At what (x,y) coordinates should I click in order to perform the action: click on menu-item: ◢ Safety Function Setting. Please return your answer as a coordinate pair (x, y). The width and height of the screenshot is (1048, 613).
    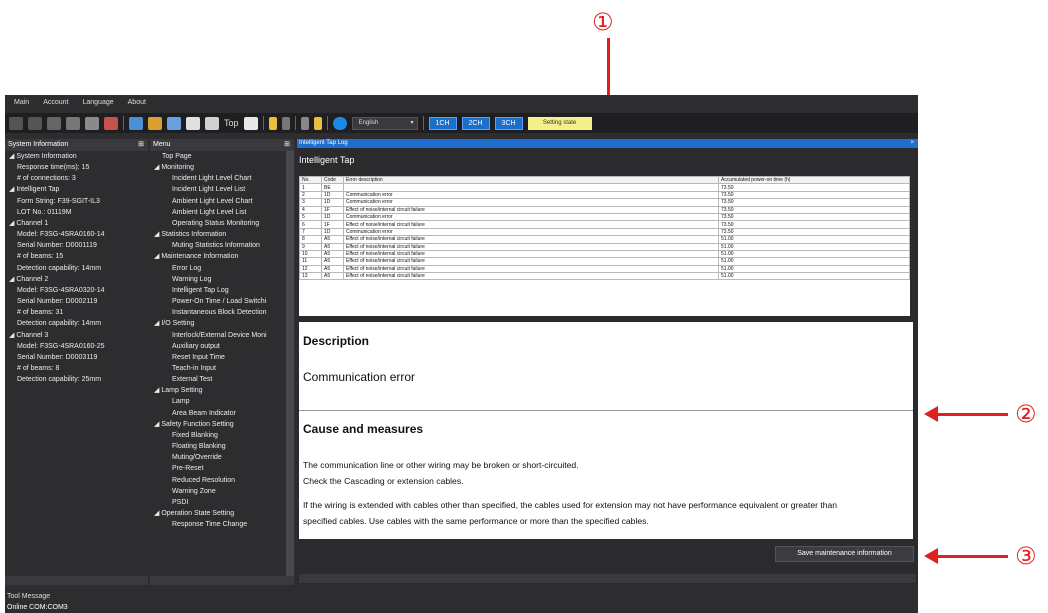
    Looking at the image, I should click on (222, 424).